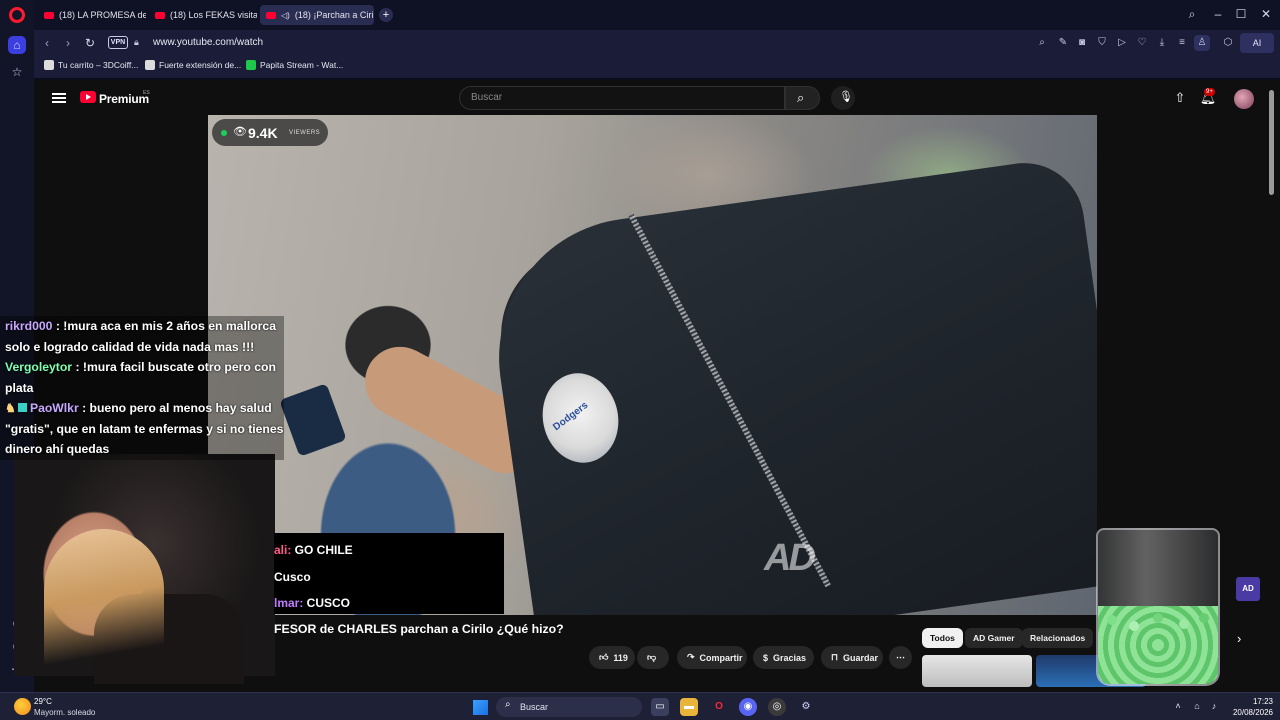  I want to click on maximize-icon: ☐, so click(1241, 14).